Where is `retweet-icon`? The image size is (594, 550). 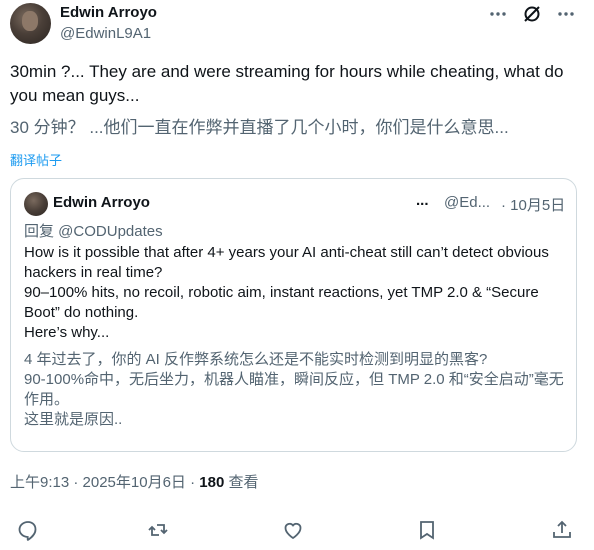 retweet-icon is located at coordinates (158, 530).